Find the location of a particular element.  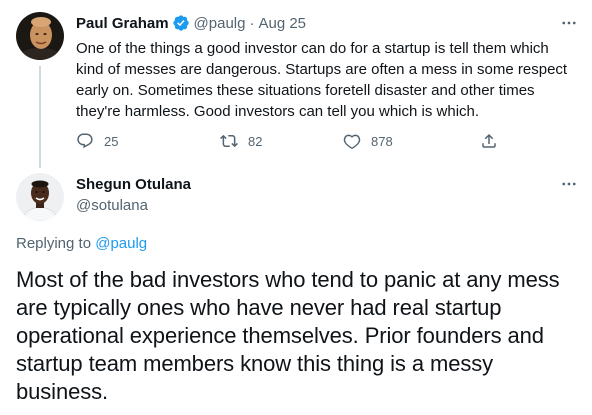

avatar-shegun-otulana is located at coordinates (40, 197).